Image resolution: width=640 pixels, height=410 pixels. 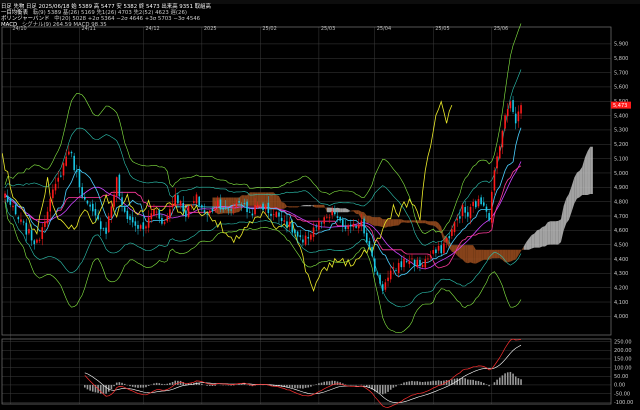 What do you see at coordinates (623, 342) in the screenshot?
I see `macd-tick-label: 250.00` at bounding box center [623, 342].